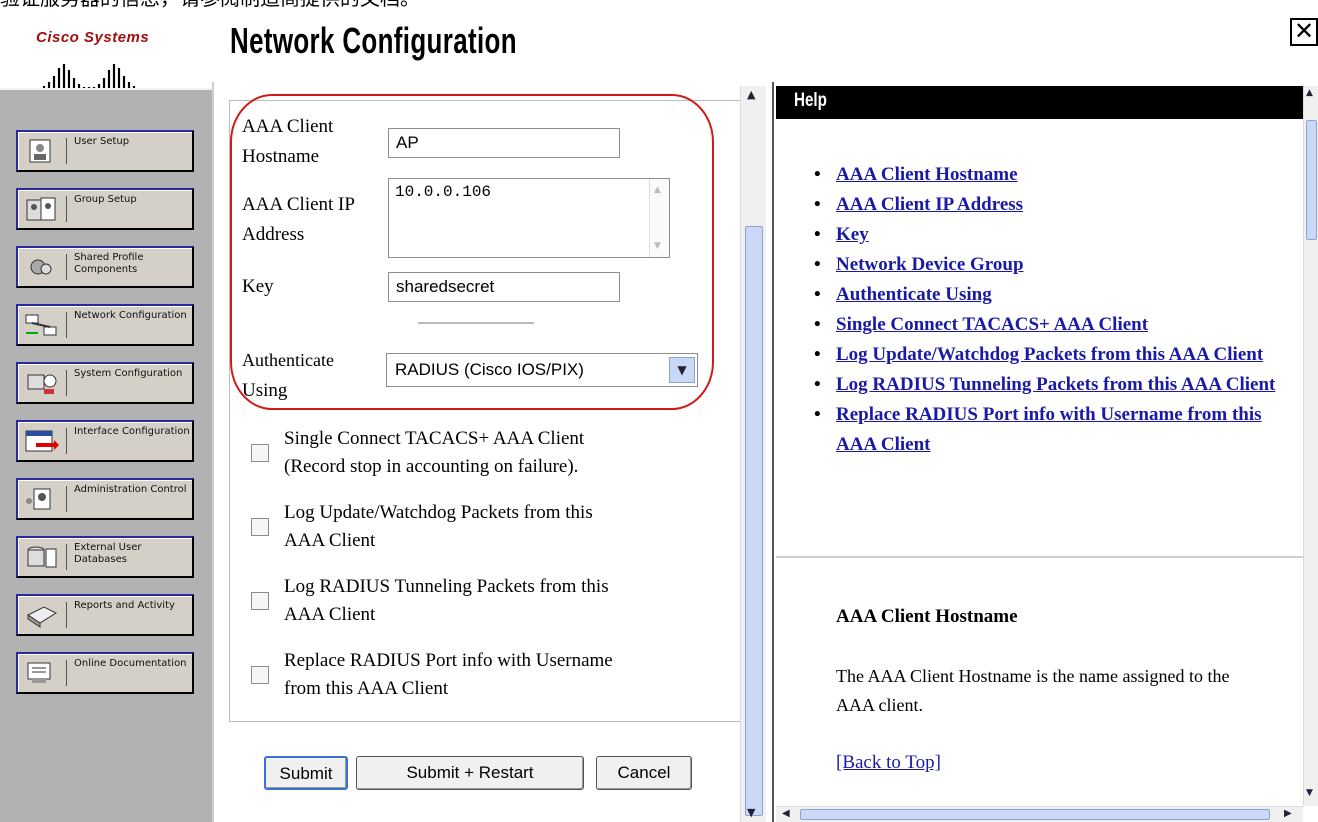  What do you see at coordinates (930, 264) in the screenshot?
I see `help-link: Network Device Group` at bounding box center [930, 264].